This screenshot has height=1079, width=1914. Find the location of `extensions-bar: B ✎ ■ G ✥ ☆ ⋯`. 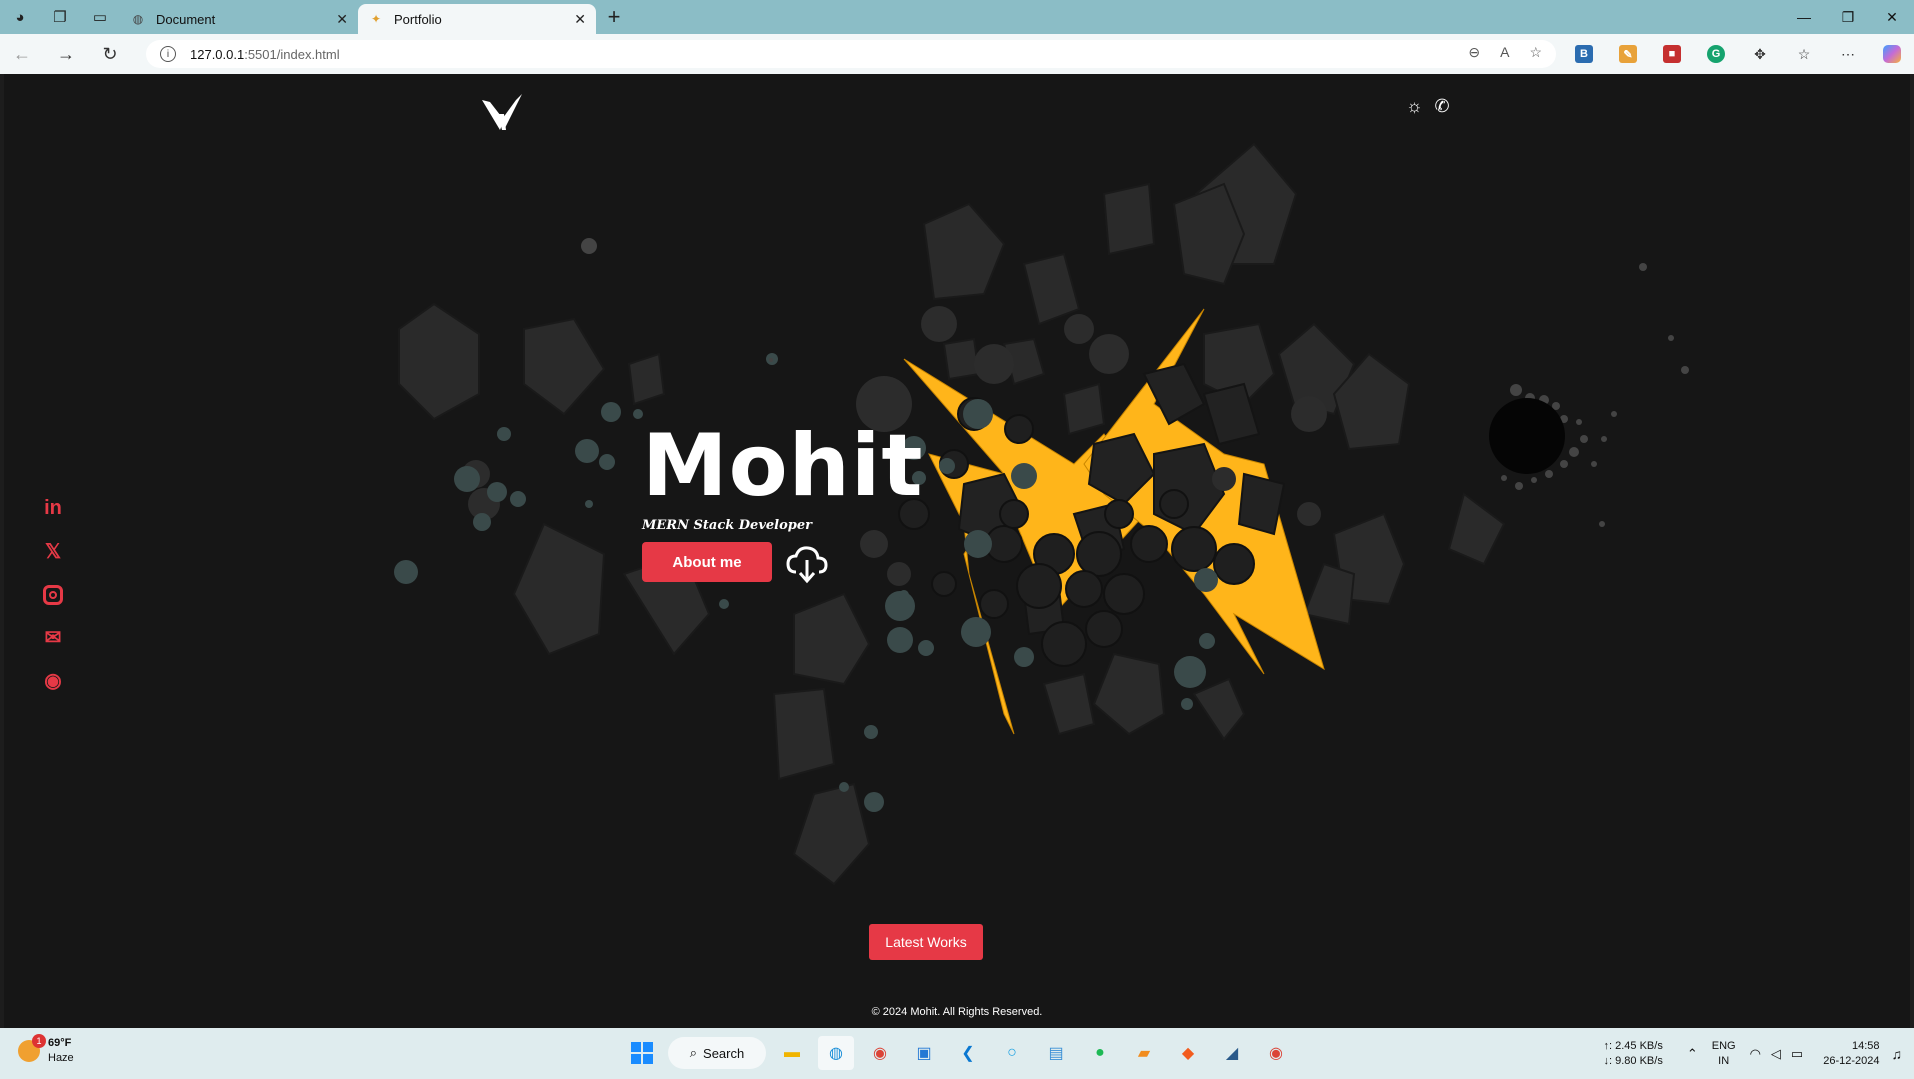

extensions-bar: B ✎ ■ G ✥ ☆ ⋯ is located at coordinates (1738, 54).